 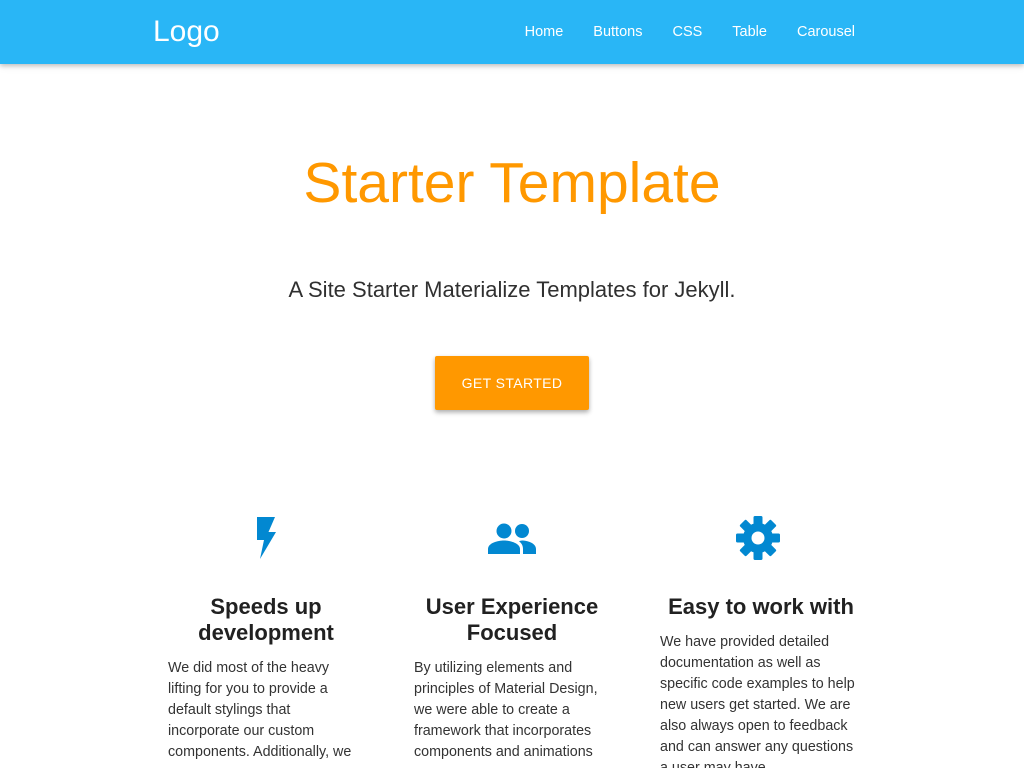 I want to click on feature-title: Speeds up development, so click(x=266, y=619).